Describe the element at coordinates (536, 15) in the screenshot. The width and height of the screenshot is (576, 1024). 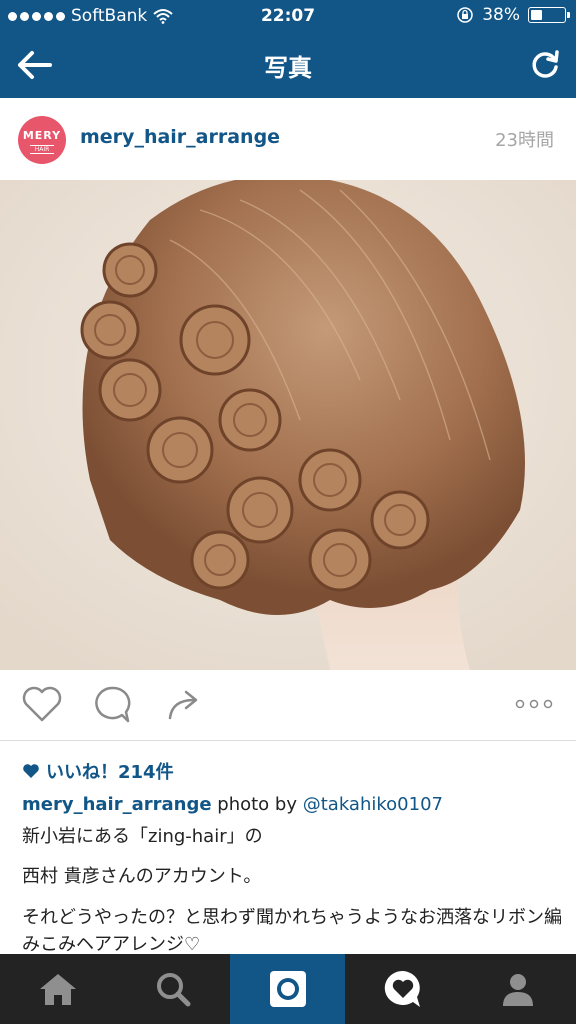
I see `battery-fill` at that location.